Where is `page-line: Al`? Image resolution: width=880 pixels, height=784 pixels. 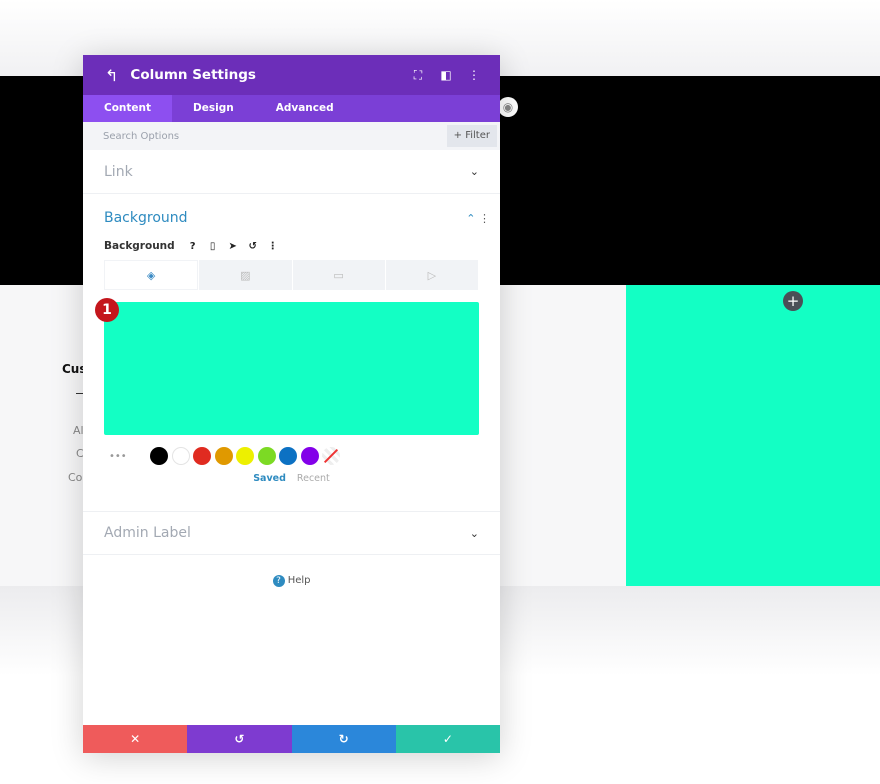
page-line: Al is located at coordinates (78, 430).